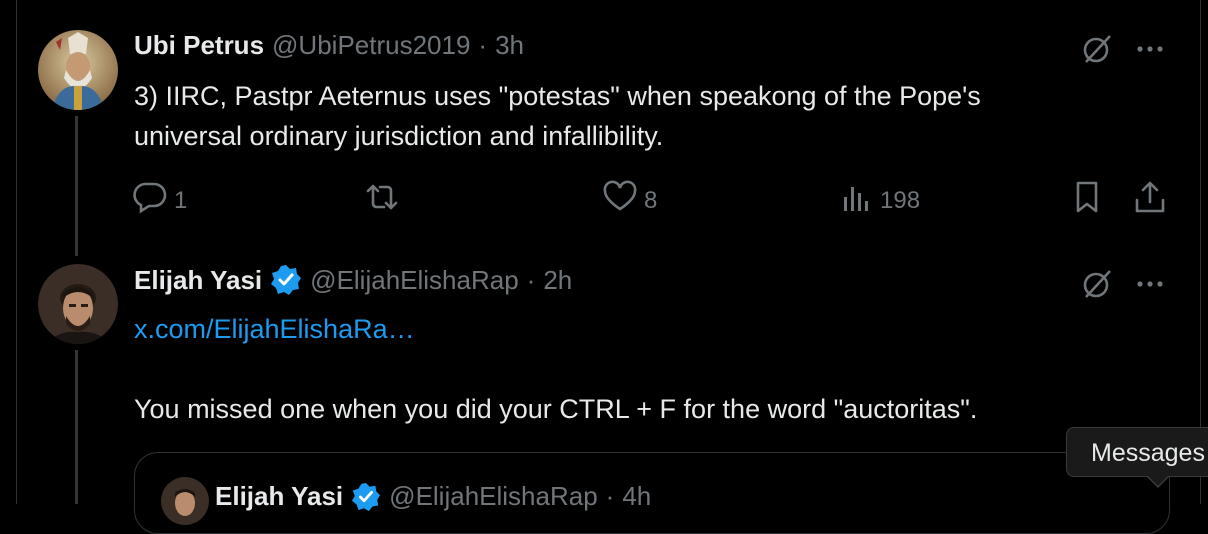 The image size is (1208, 534). I want to click on repost-icon, so click(382, 200).